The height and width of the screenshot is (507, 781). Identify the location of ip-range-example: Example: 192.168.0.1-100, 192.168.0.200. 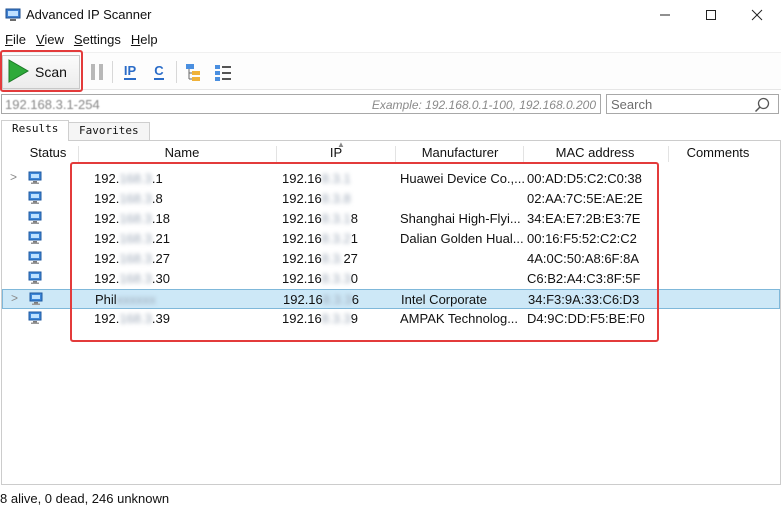
(483, 105).